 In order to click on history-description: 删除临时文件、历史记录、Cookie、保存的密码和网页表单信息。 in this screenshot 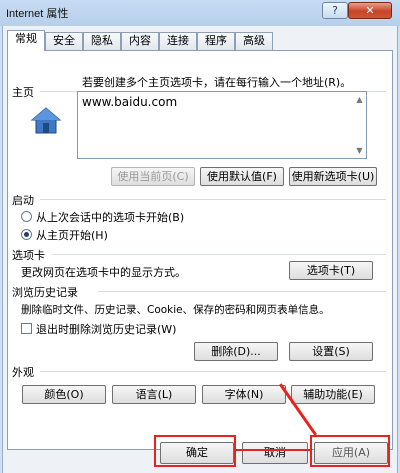, I will do `click(175, 310)`.